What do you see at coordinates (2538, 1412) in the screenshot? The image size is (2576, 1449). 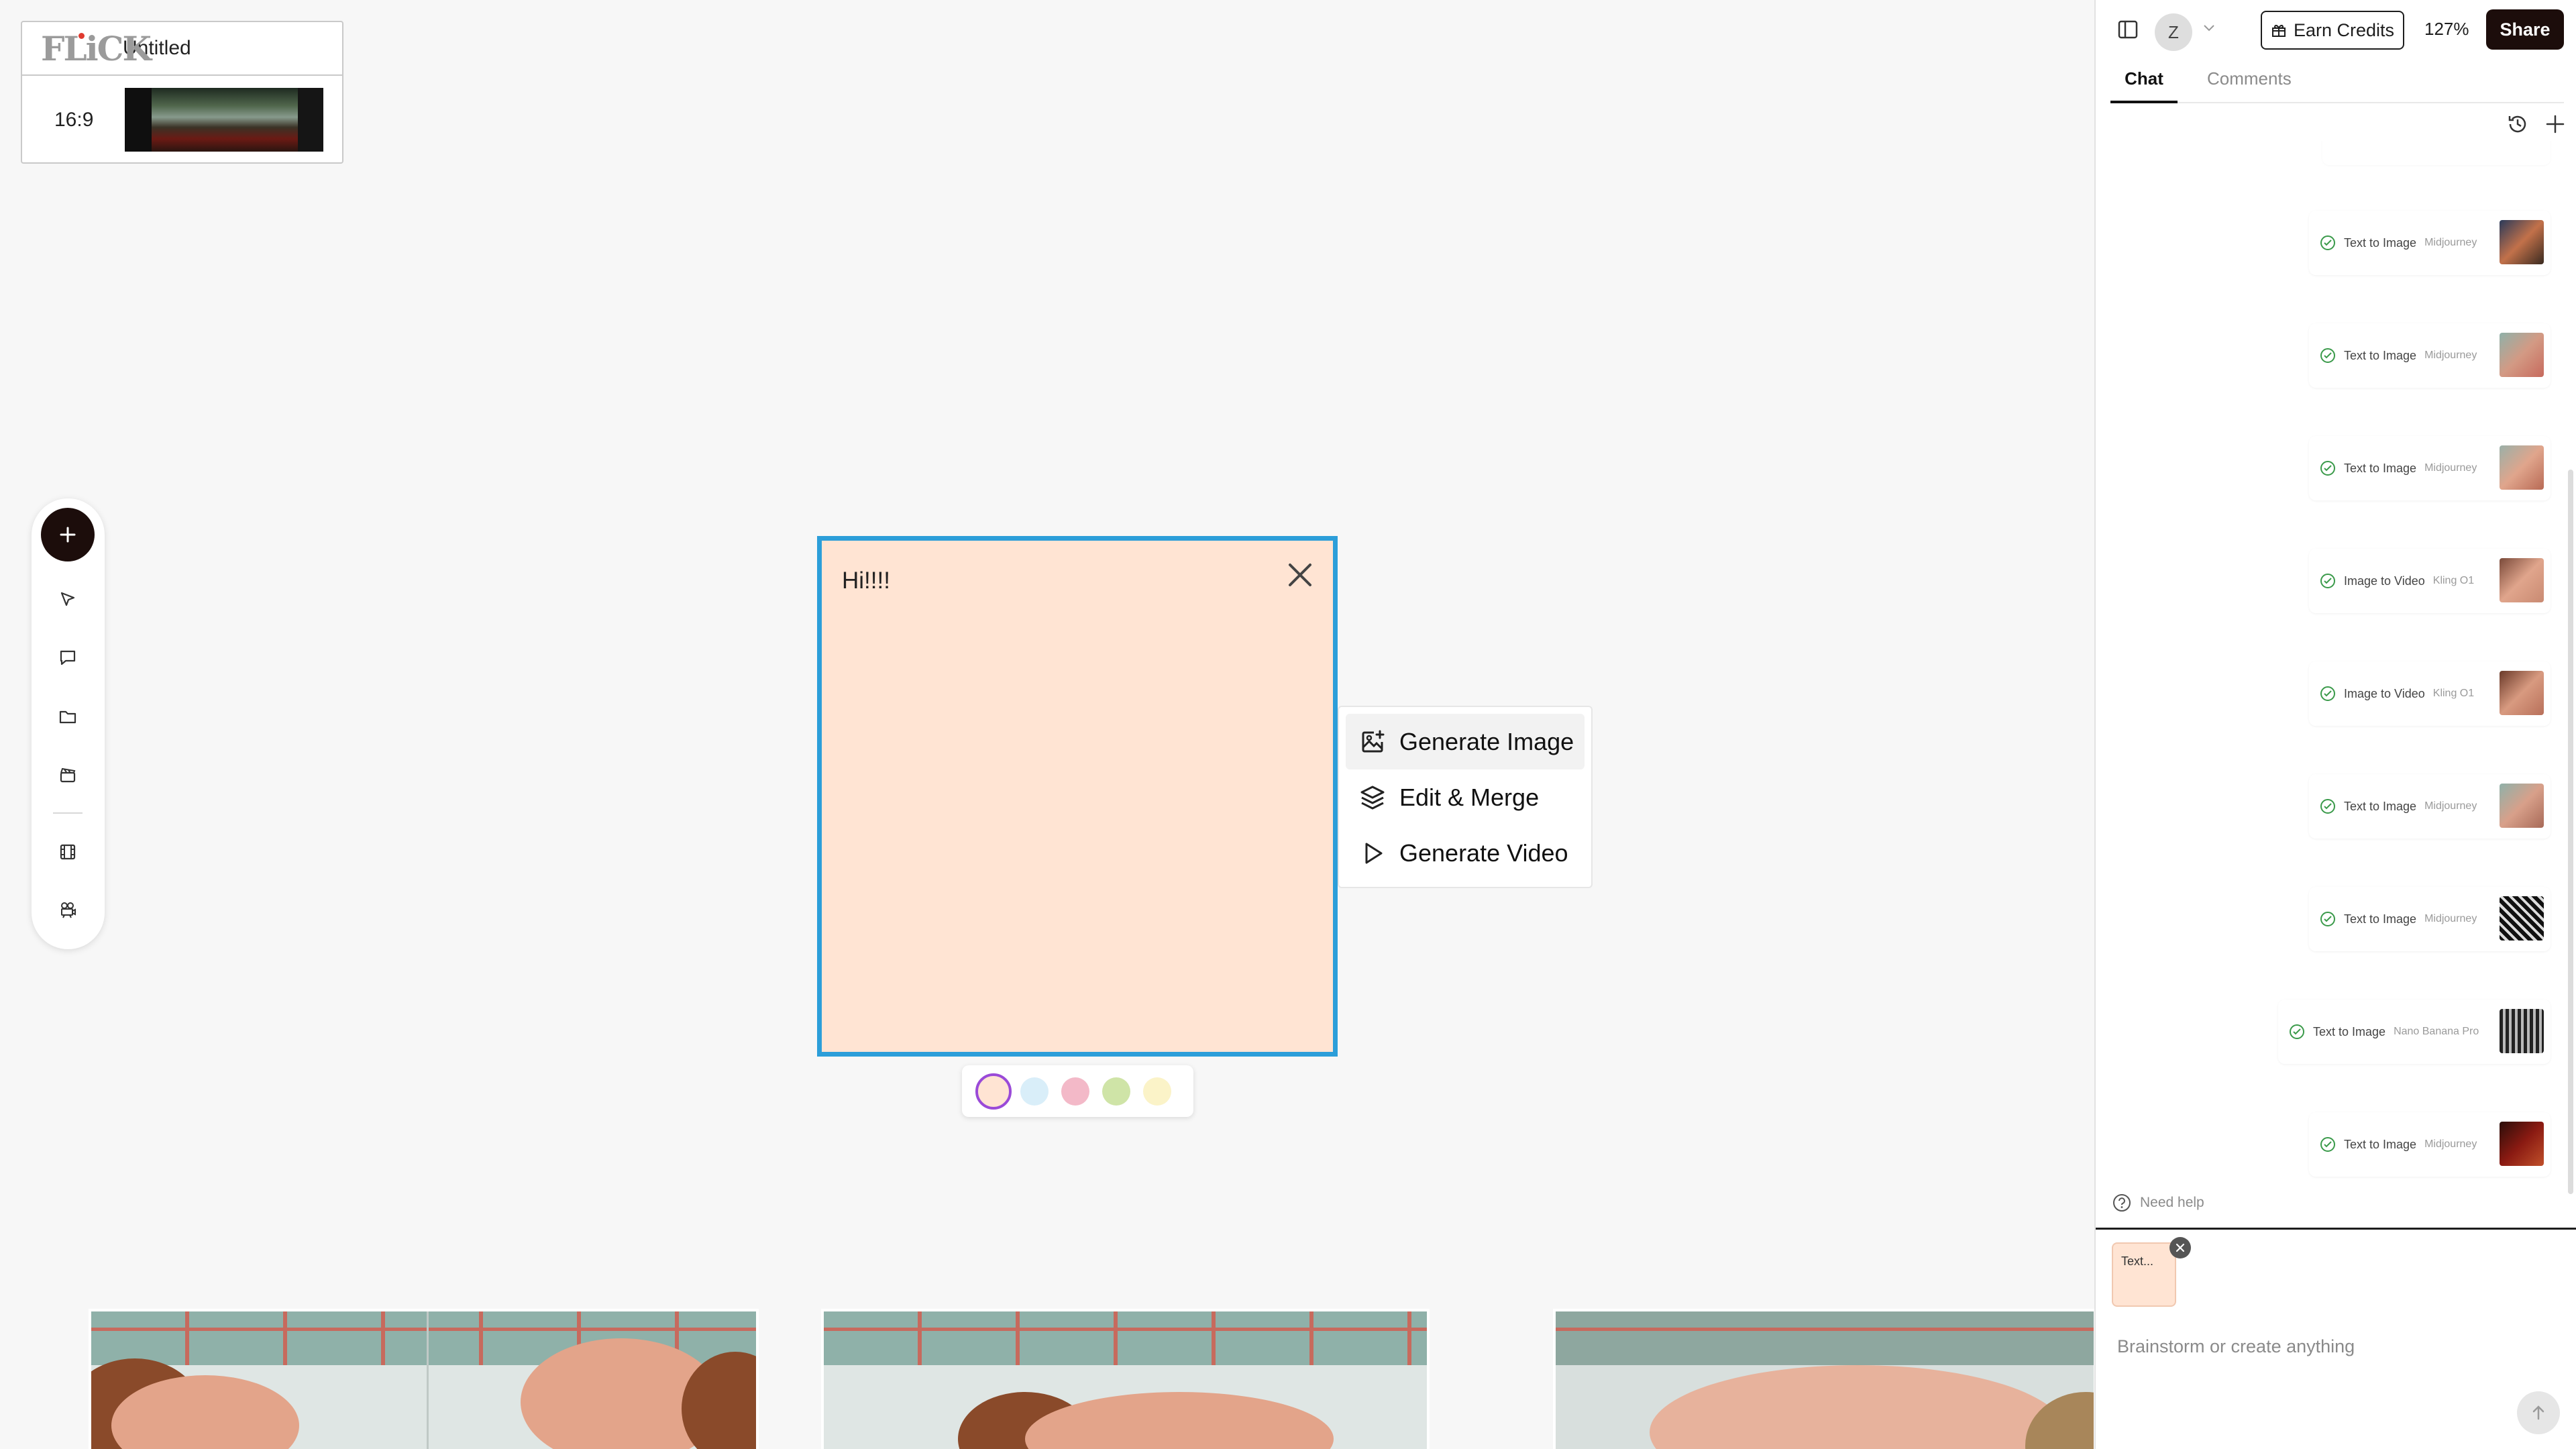 I see `send-button` at bounding box center [2538, 1412].